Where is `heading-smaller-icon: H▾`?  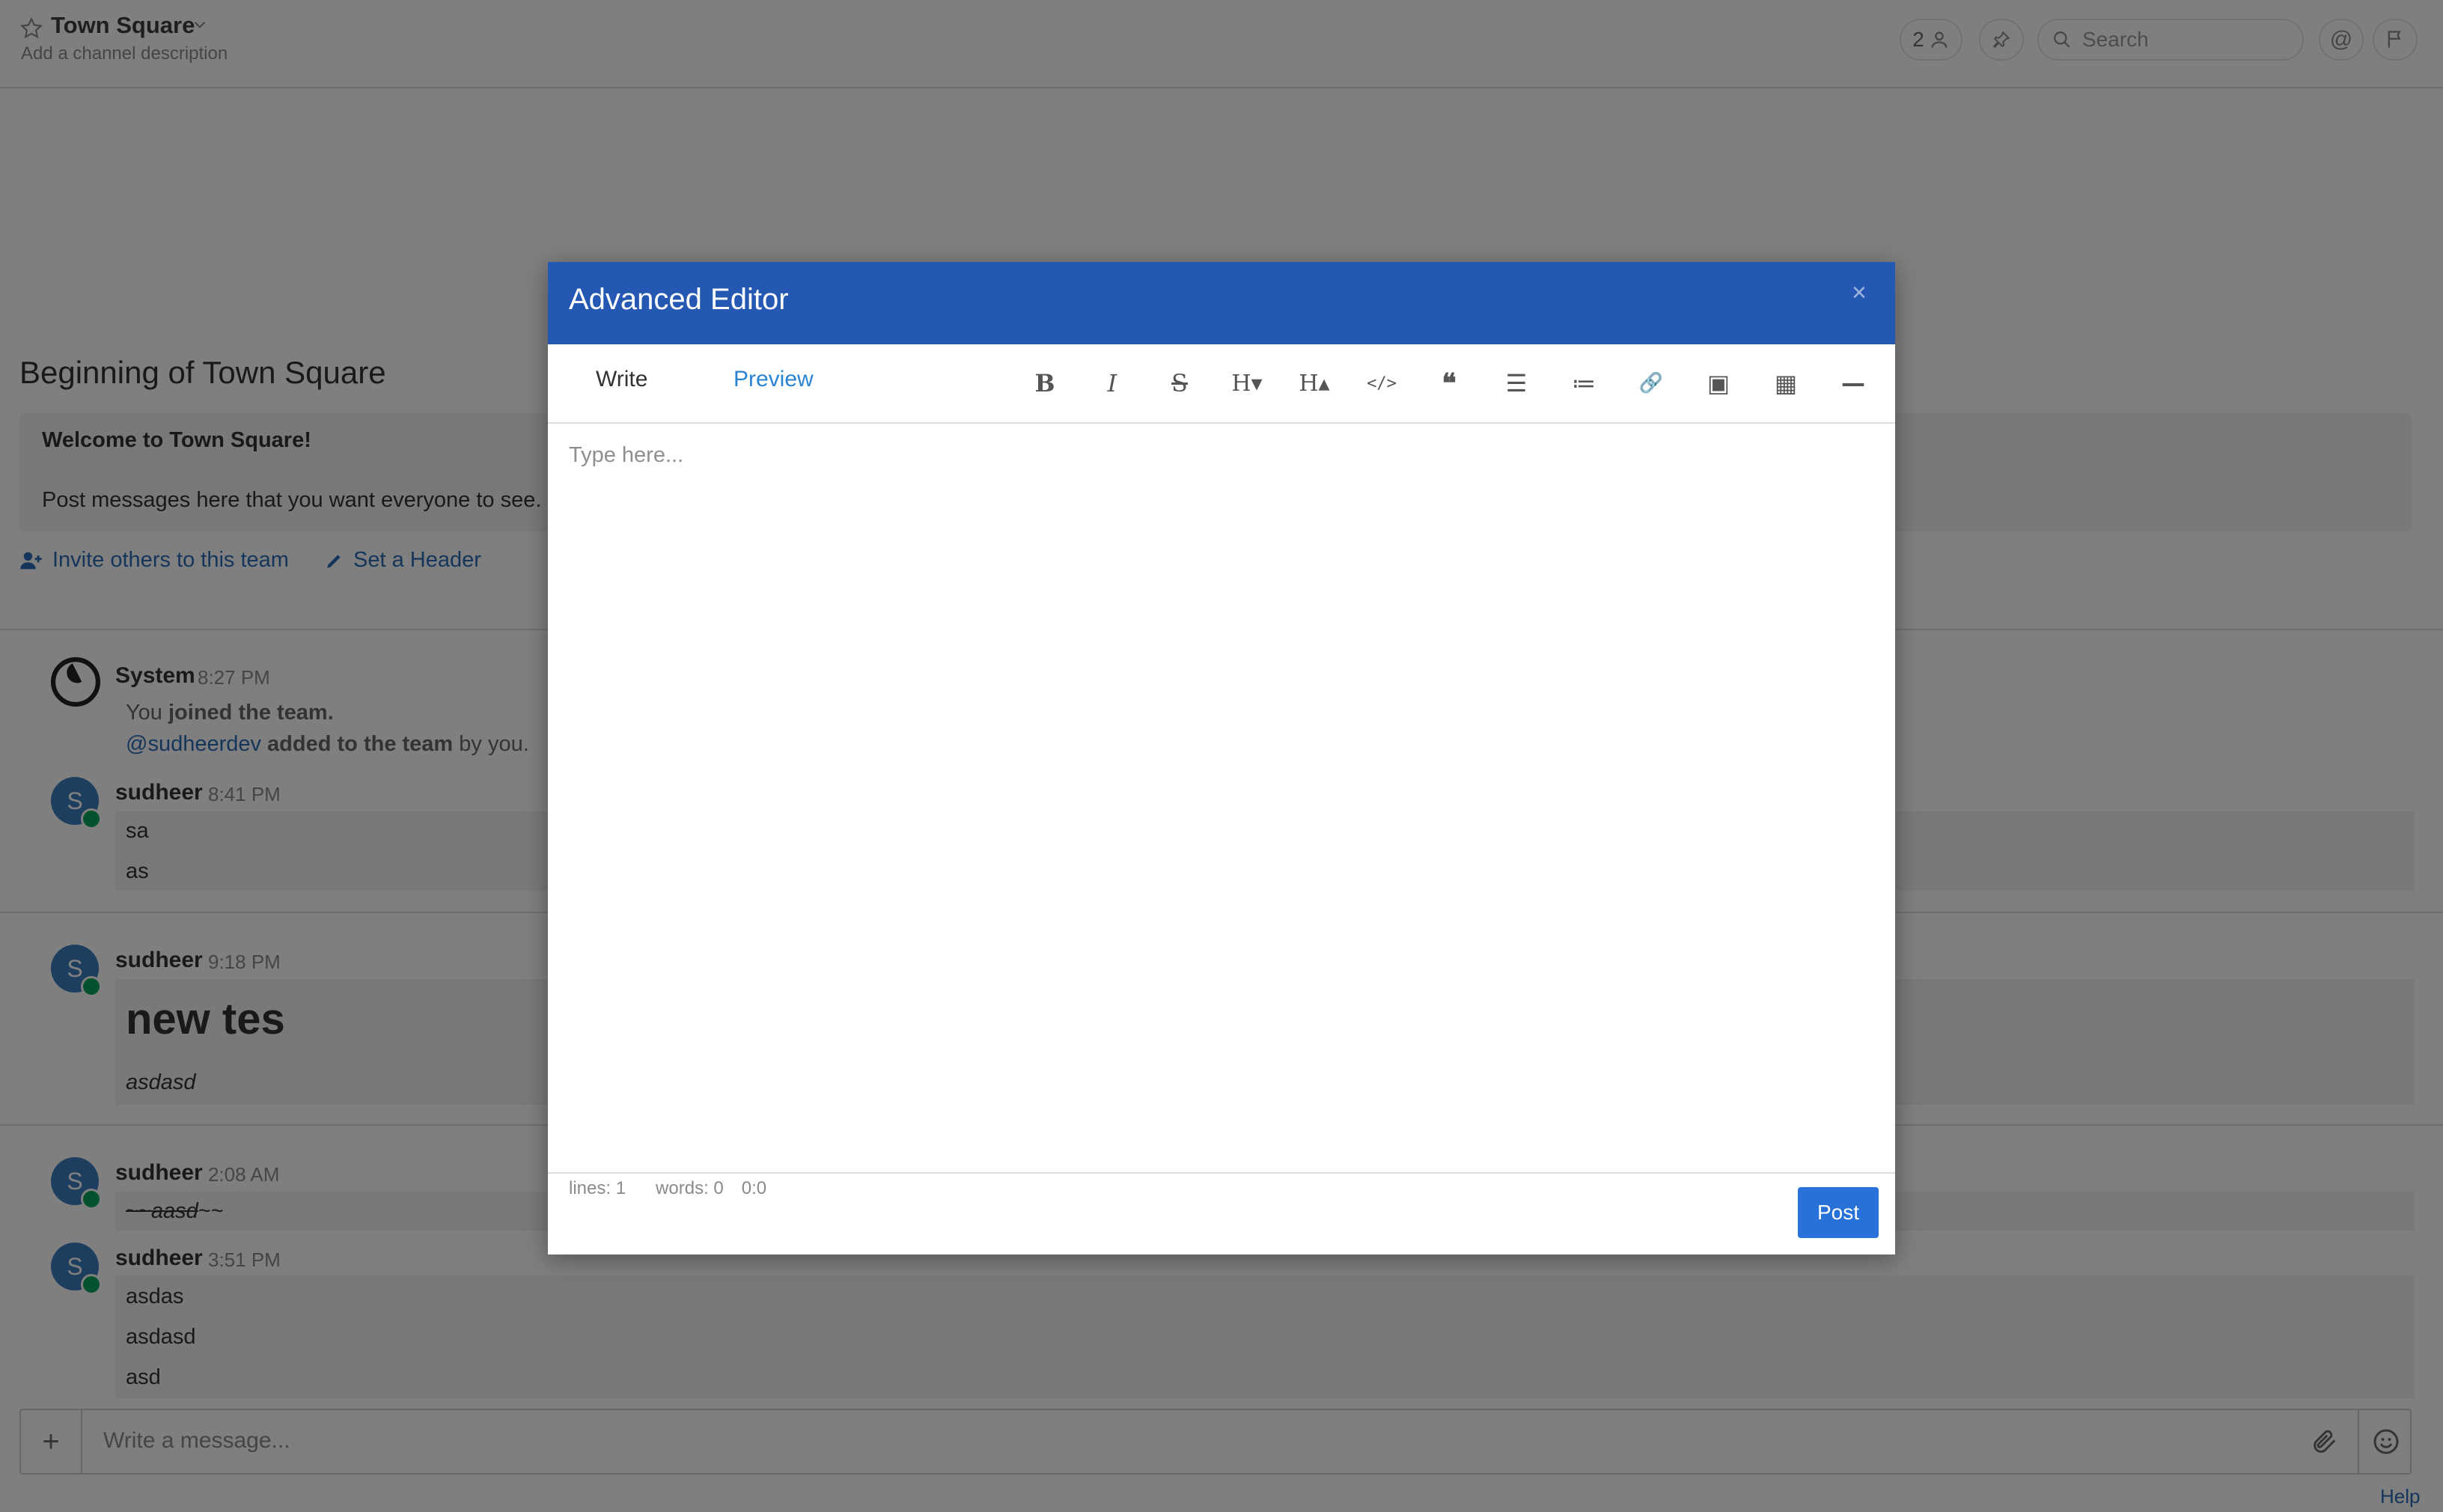 heading-smaller-icon: H▾ is located at coordinates (1247, 383).